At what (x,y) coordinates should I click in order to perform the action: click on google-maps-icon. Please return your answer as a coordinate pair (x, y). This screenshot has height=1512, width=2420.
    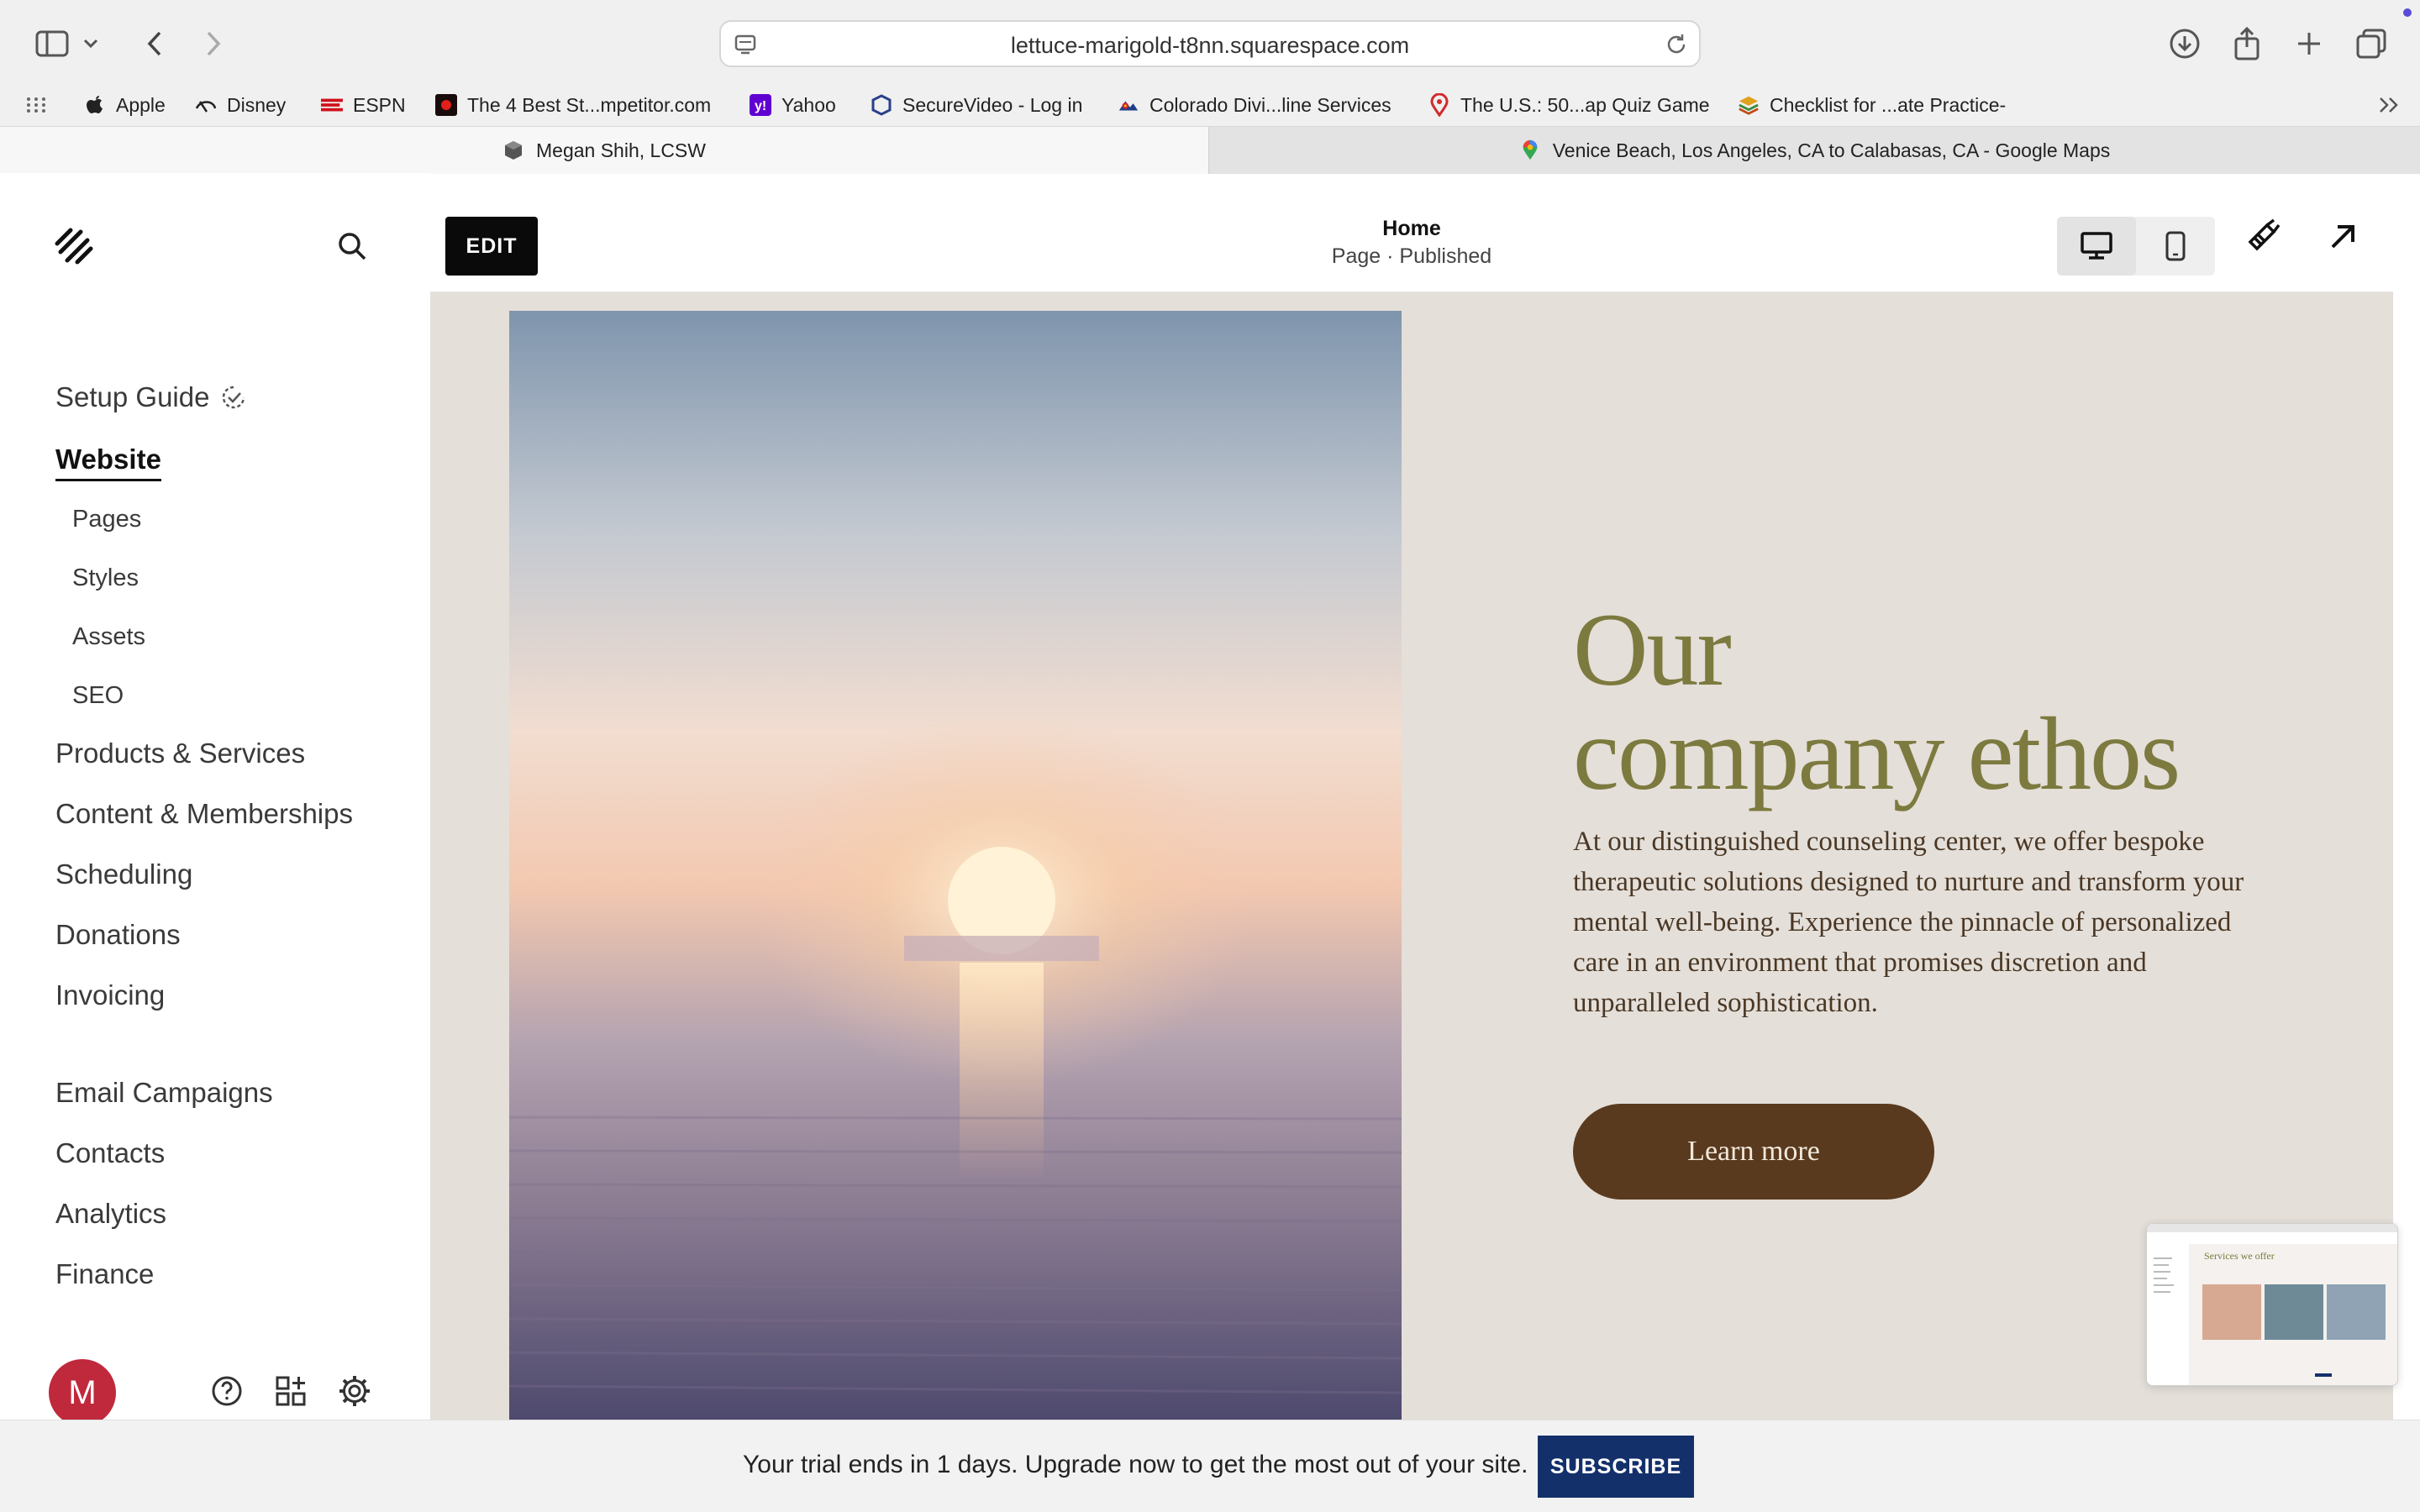
    Looking at the image, I should click on (1530, 149).